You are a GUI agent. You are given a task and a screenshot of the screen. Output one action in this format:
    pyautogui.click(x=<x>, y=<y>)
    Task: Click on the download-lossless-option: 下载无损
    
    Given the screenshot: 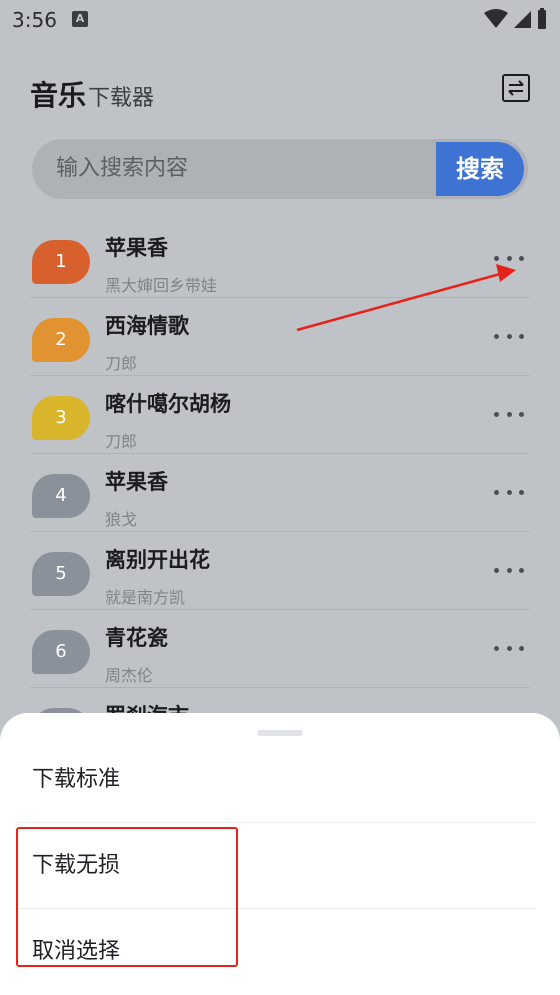 What is the action you would take?
    pyautogui.click(x=276, y=866)
    